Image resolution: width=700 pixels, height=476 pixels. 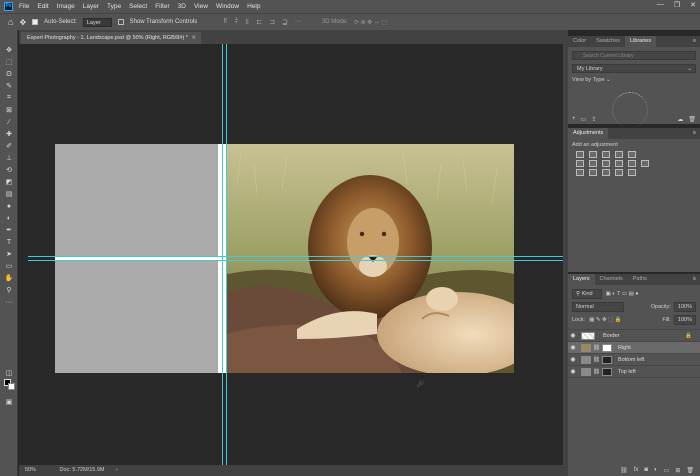 What do you see at coordinates (634, 348) in the screenshot?
I see `layer-row-right: ◉ ⛓ Right` at bounding box center [634, 348].